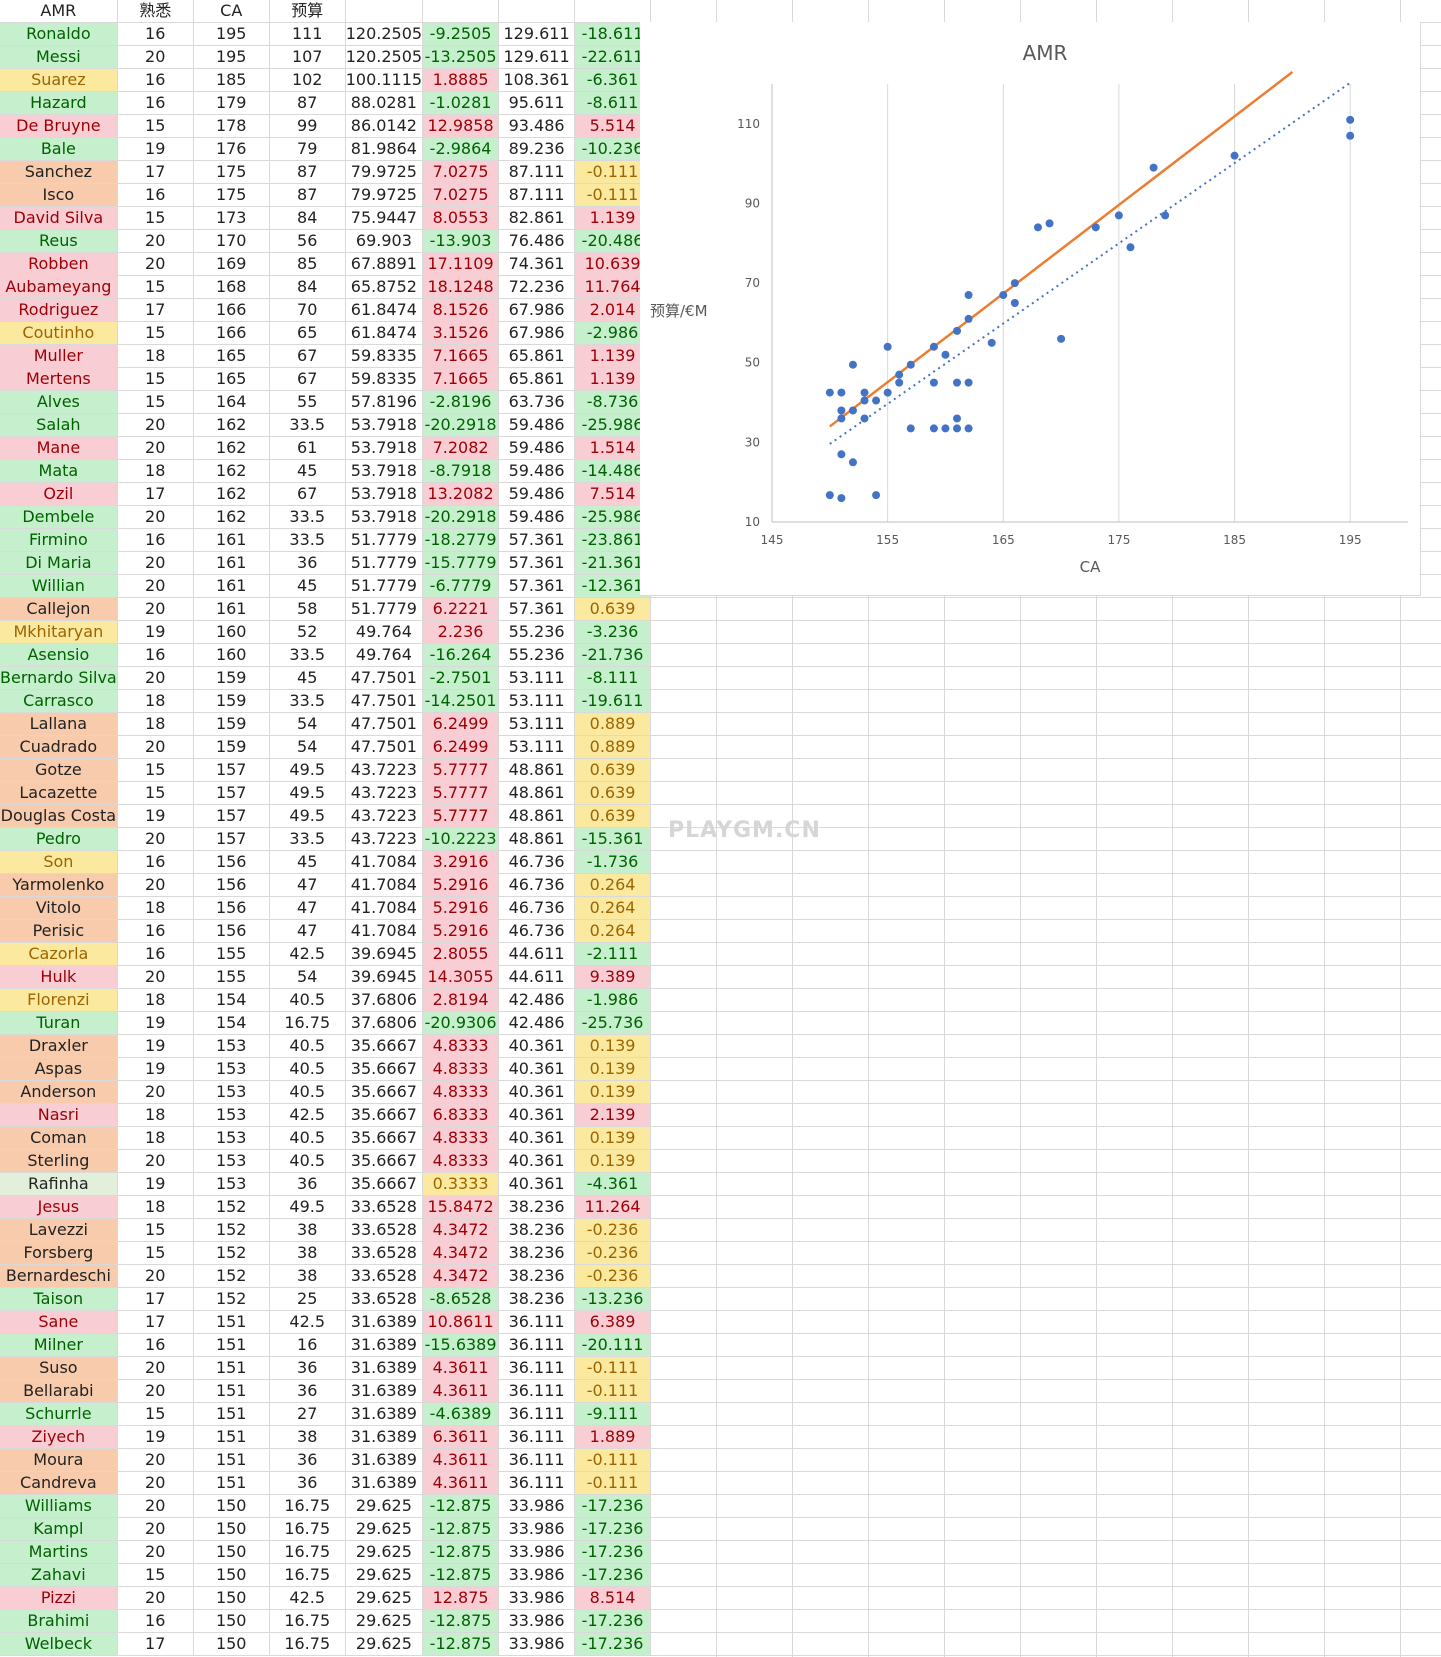  I want to click on predicted-2-cell: 59.486, so click(537, 517).